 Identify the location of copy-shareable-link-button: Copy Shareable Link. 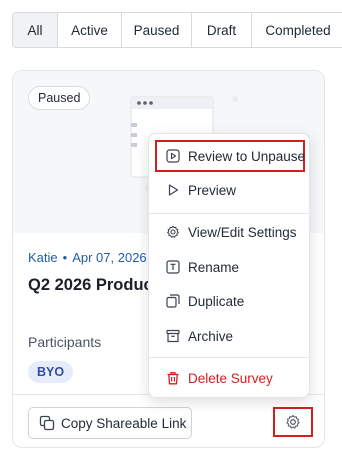
(110, 423).